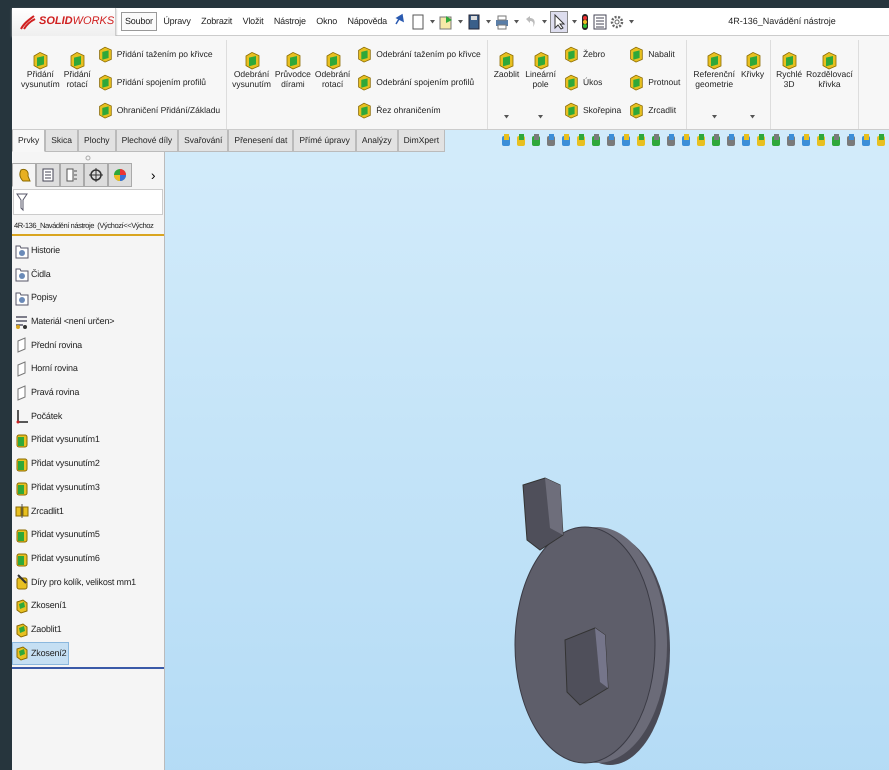 The image size is (889, 770). Describe the element at coordinates (327, 22) in the screenshot. I see `menu-item: Okno` at that location.